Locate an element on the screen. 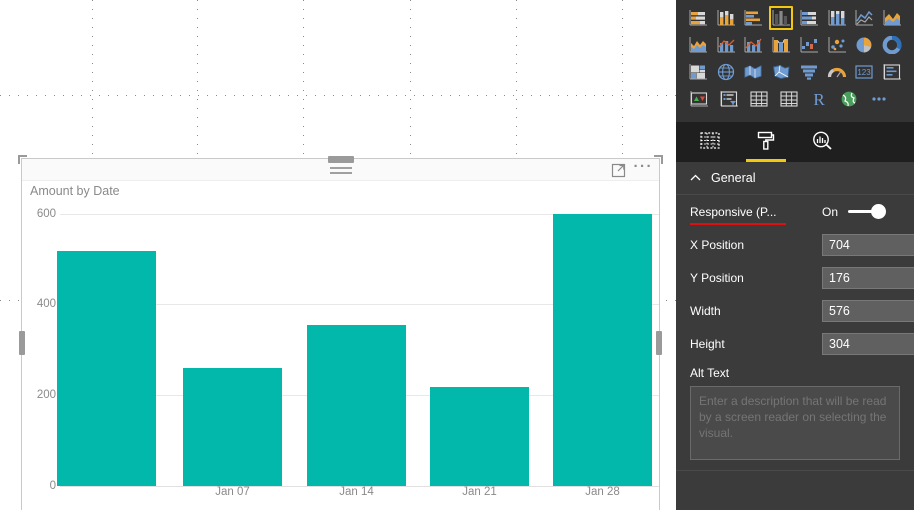 The image size is (914, 510). responsive-toggle-group: On is located at coordinates (854, 211).